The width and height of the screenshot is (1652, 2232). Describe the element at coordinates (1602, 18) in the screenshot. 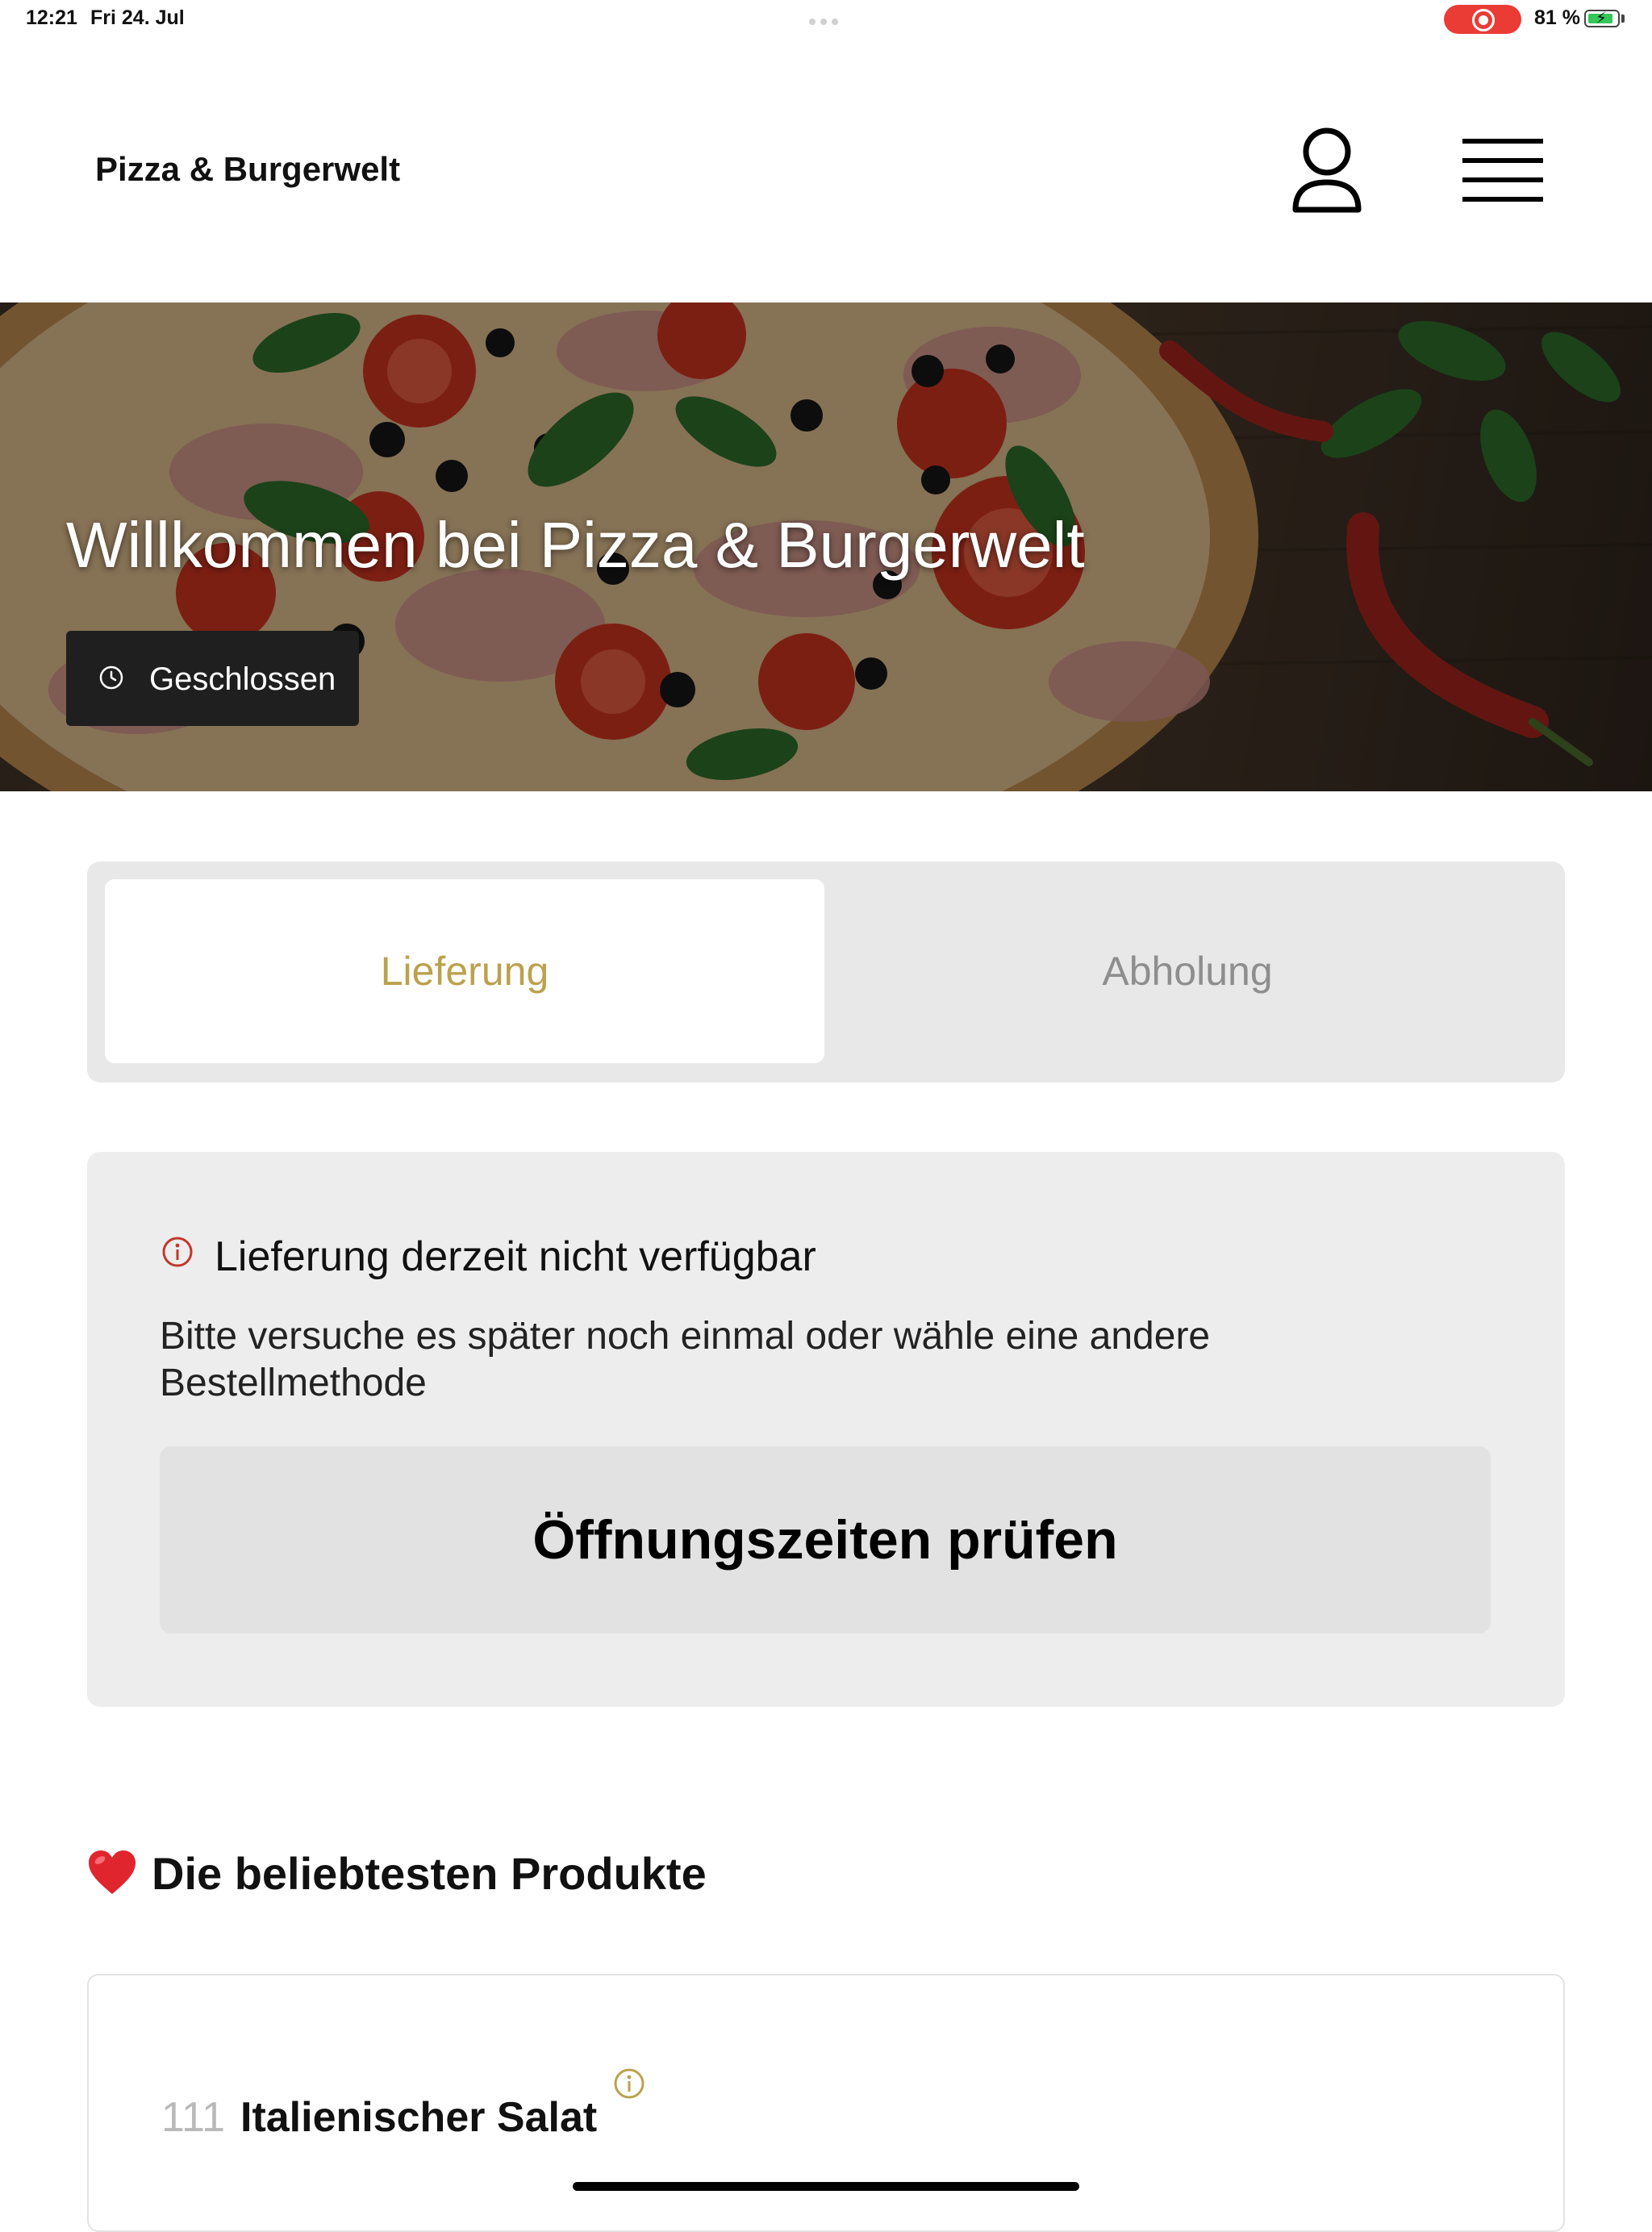

I see `battery-icon: ⚡` at that location.